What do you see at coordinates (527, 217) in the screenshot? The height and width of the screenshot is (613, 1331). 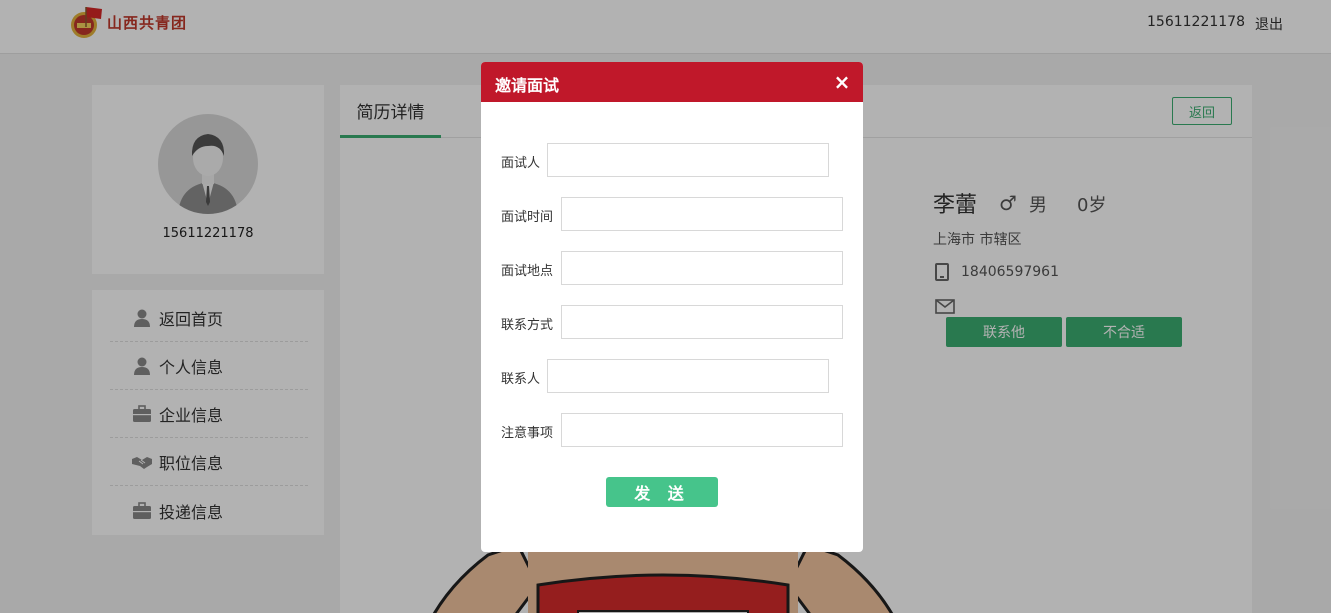 I see `interview-time-label: 面试时间` at bounding box center [527, 217].